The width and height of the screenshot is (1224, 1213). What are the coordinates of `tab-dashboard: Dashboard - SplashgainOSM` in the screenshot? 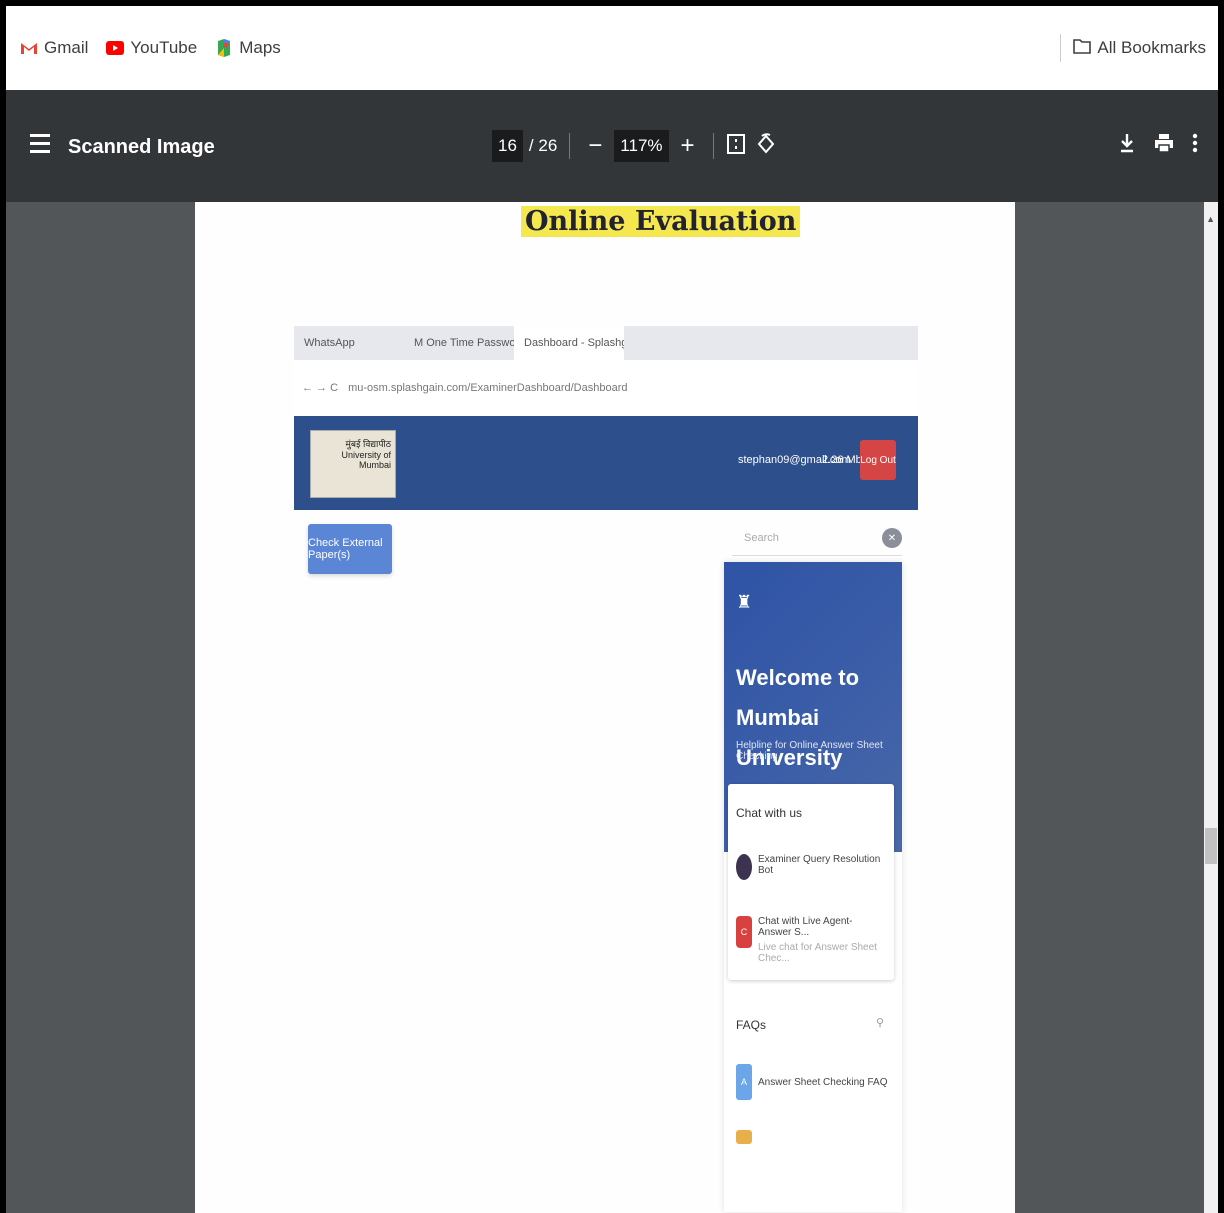 It's located at (569, 343).